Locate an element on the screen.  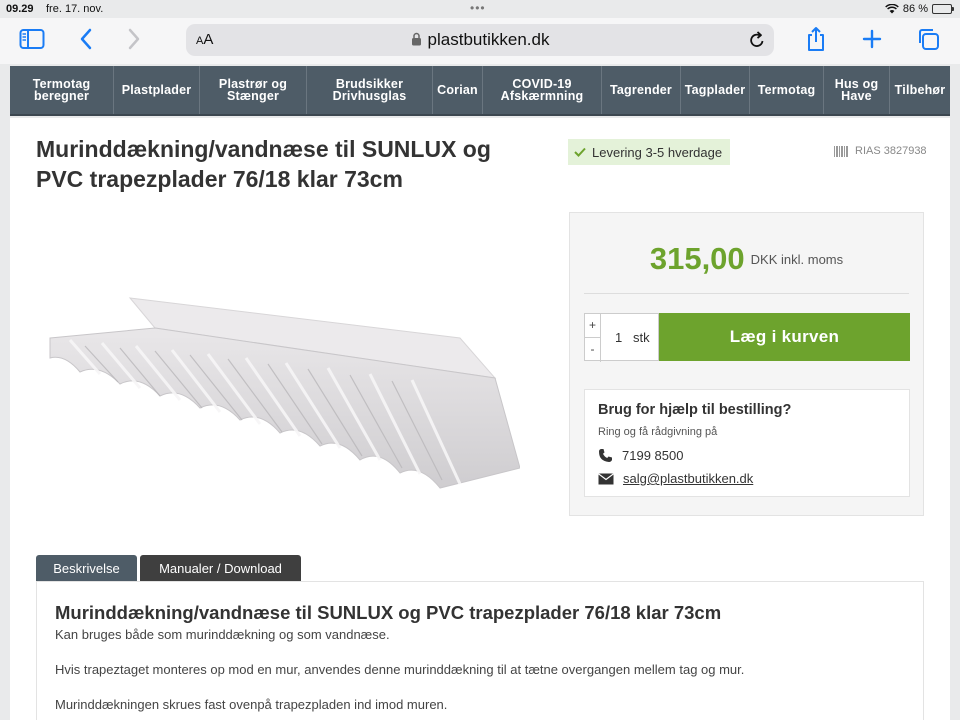
status-time: 09.29 is located at coordinates (20, 9).